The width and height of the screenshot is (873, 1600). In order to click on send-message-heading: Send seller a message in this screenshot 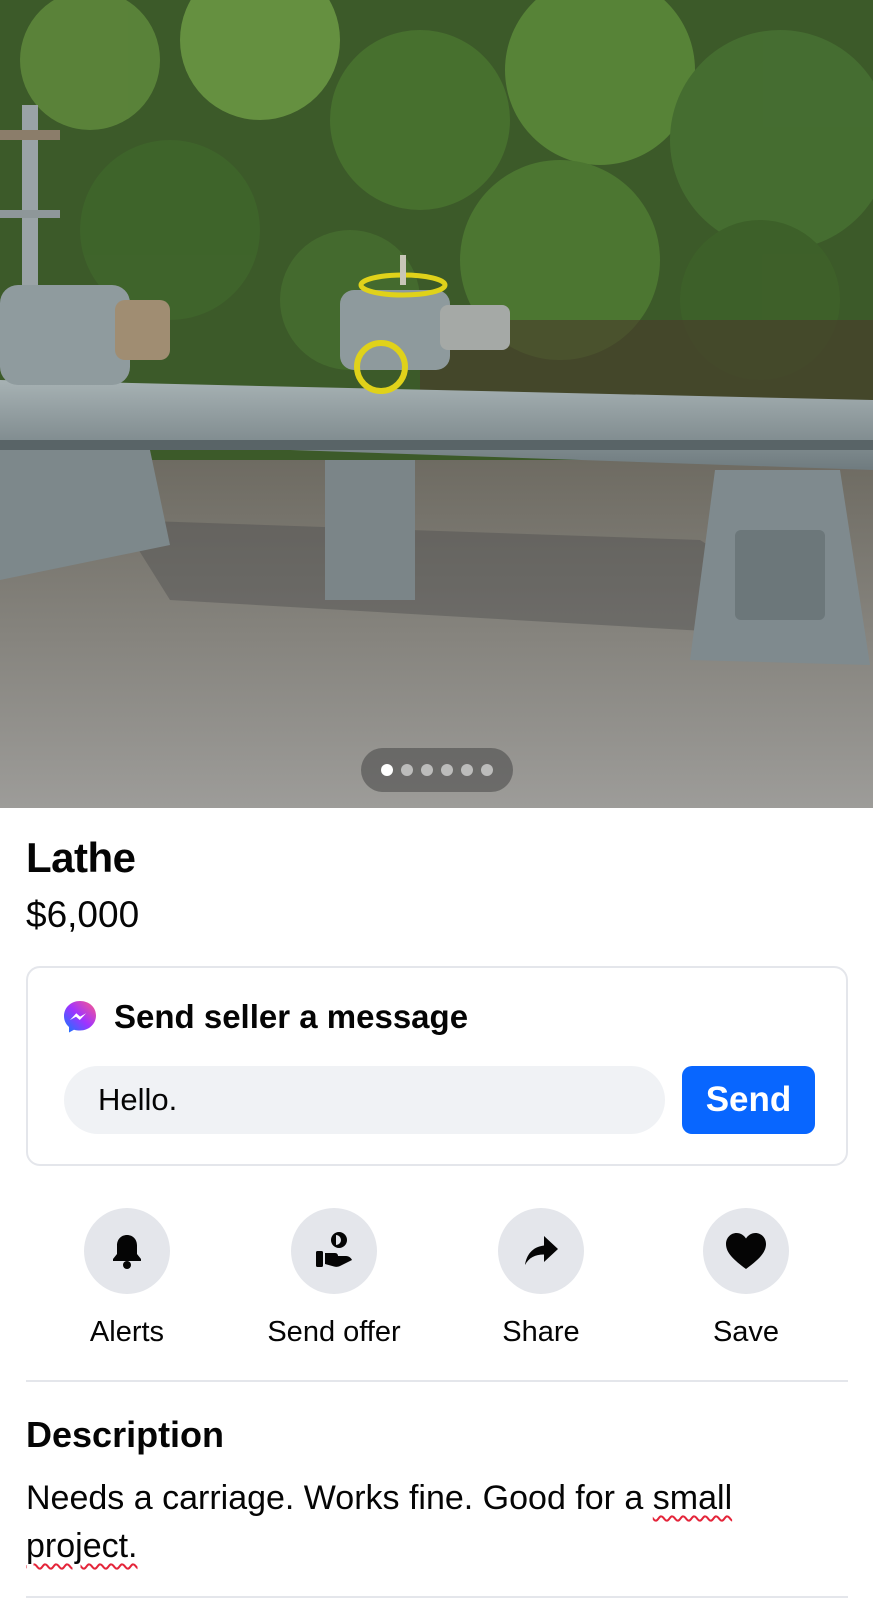, I will do `click(291, 1016)`.